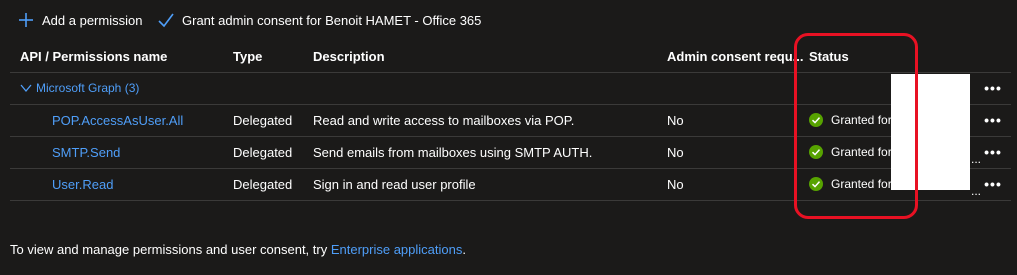 The image size is (1017, 275). I want to click on highlight-annotation, so click(856, 126).